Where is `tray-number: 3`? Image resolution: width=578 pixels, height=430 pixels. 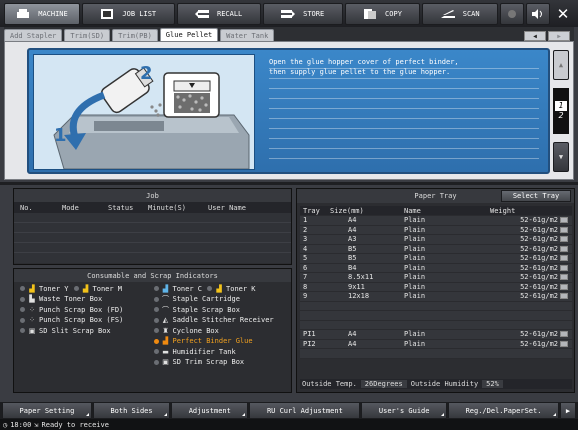
tray-number: 3 is located at coordinates (305, 239).